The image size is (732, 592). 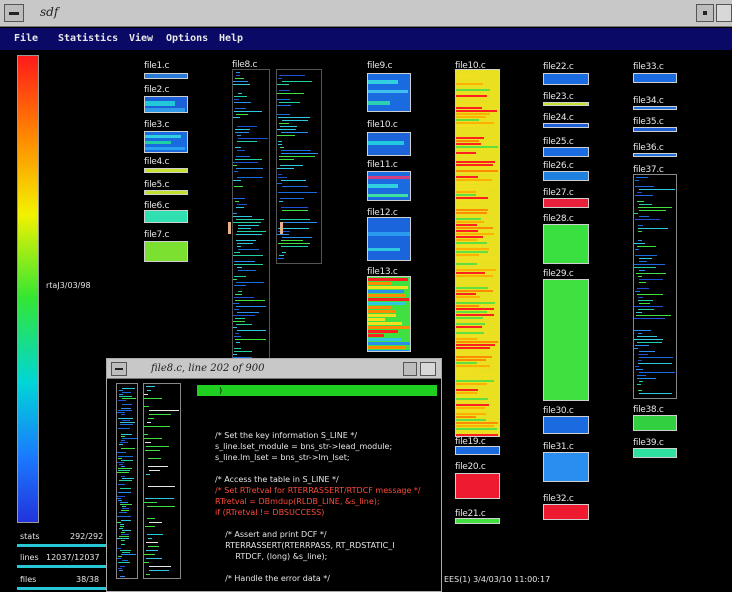 I want to click on code-file-thumbnail, so click(x=162, y=481).